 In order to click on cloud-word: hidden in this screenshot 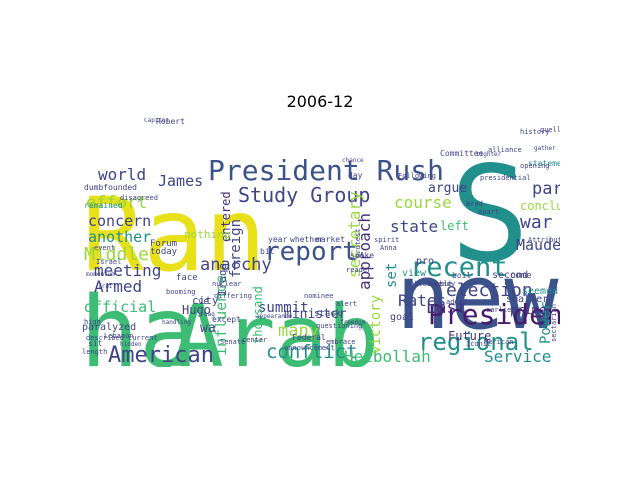, I will do `click(131, 344)`.